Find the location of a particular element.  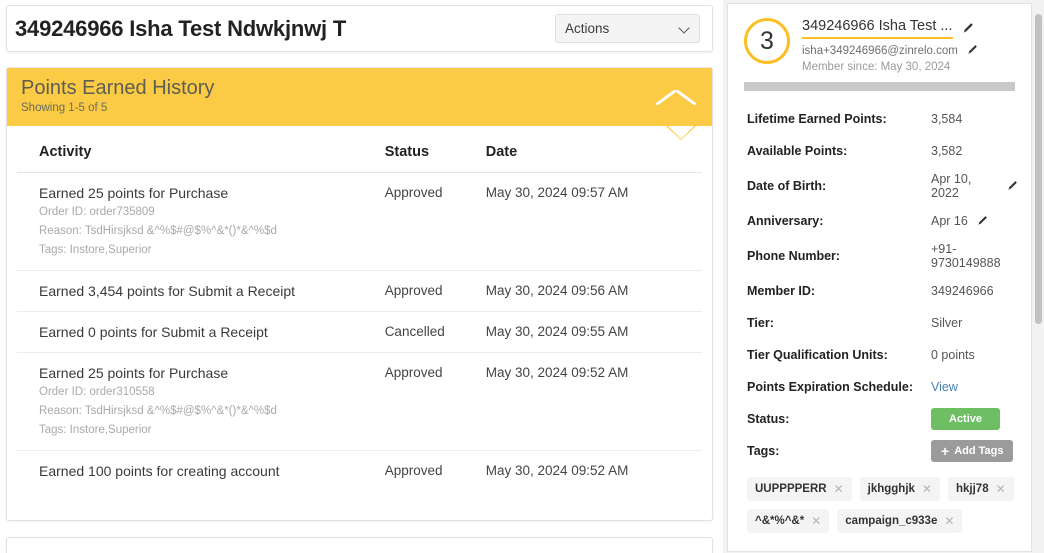

tag-chip: UUPPPPERR ✕ is located at coordinates (799, 489).